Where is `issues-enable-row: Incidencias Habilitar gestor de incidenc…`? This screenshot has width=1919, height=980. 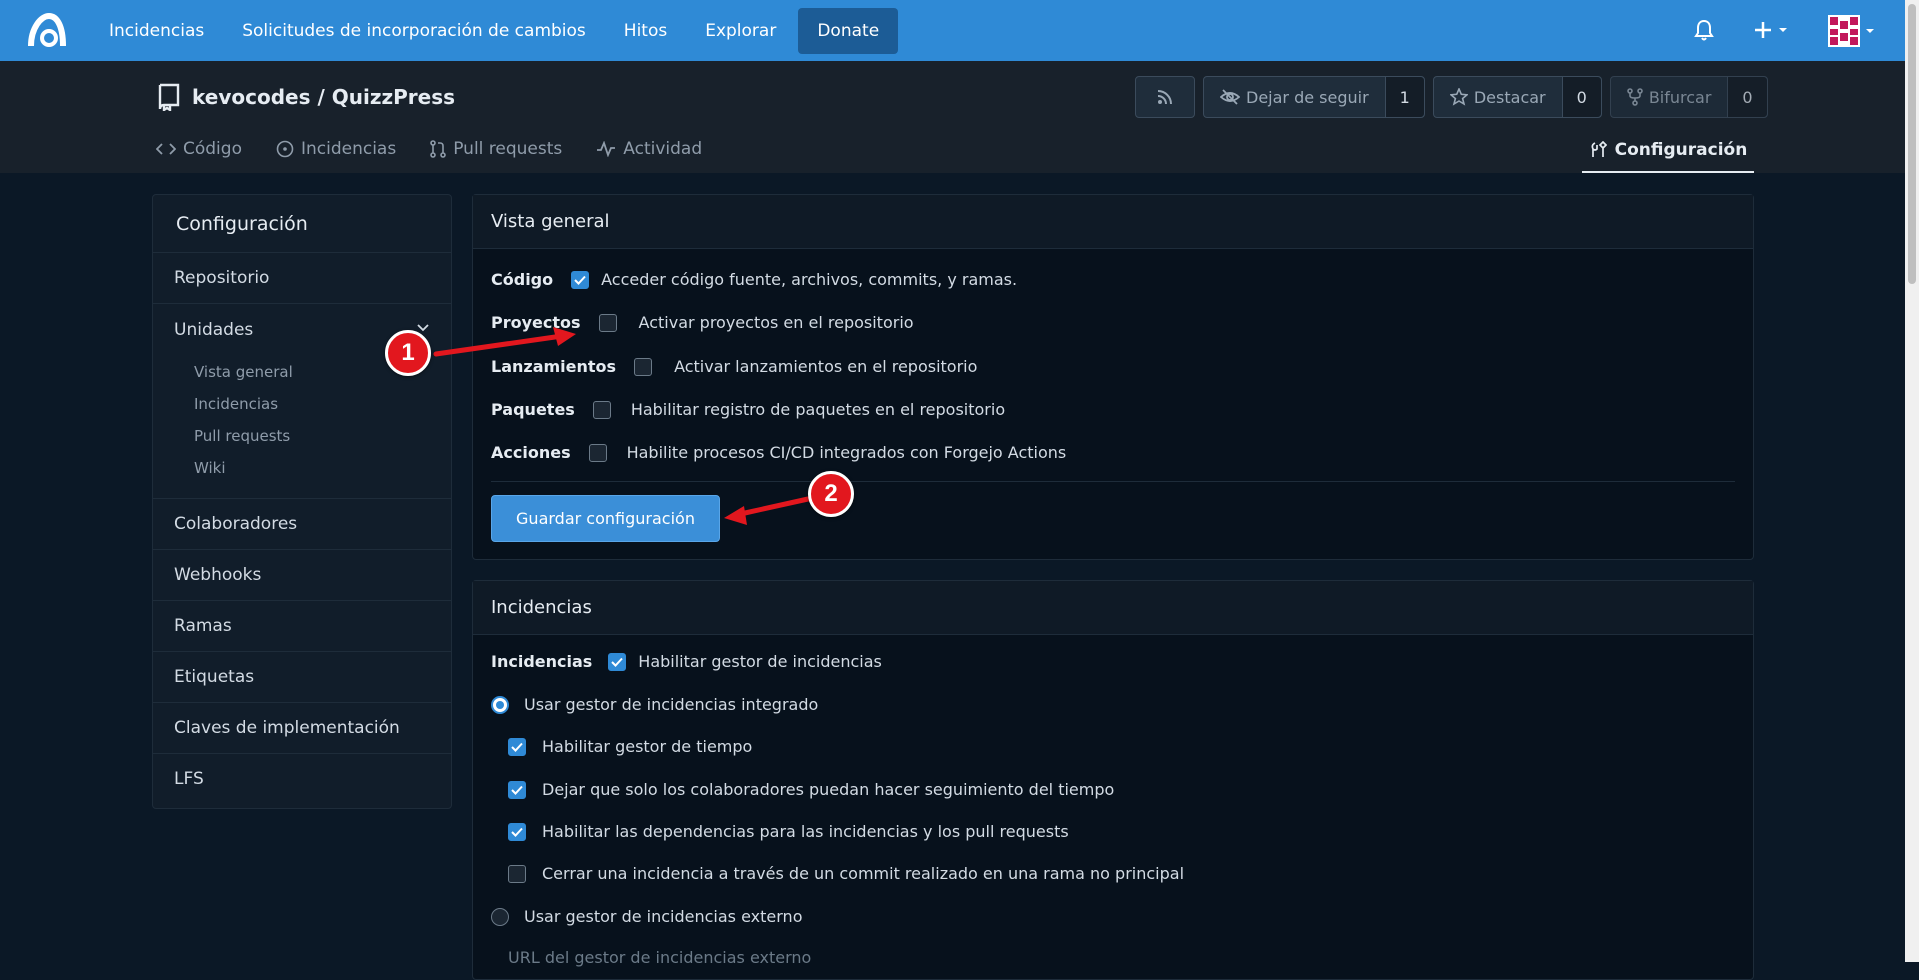 issues-enable-row: Incidencias Habilitar gestor de incidenc… is located at coordinates (686, 661).